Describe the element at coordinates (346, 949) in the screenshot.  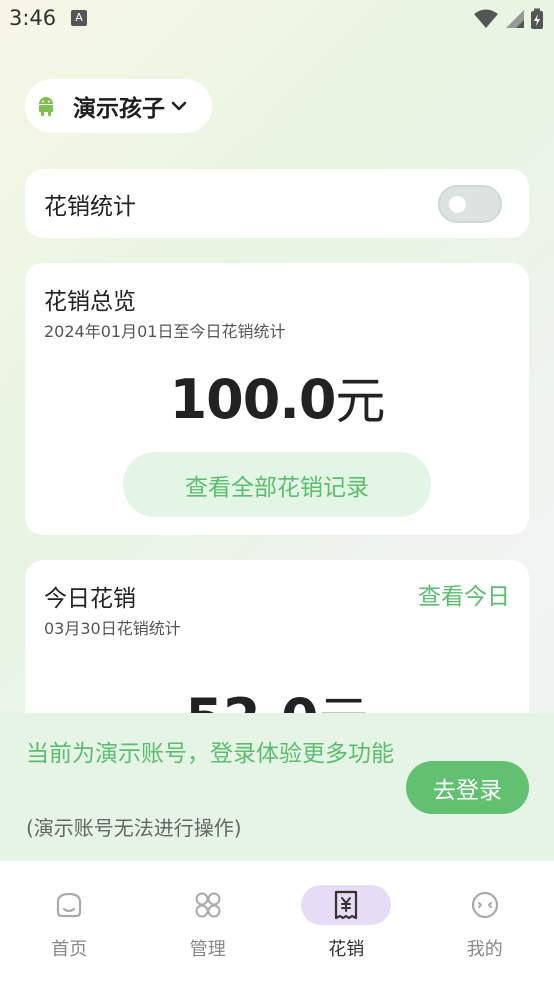
I see `tab-spending-label: 花销` at that location.